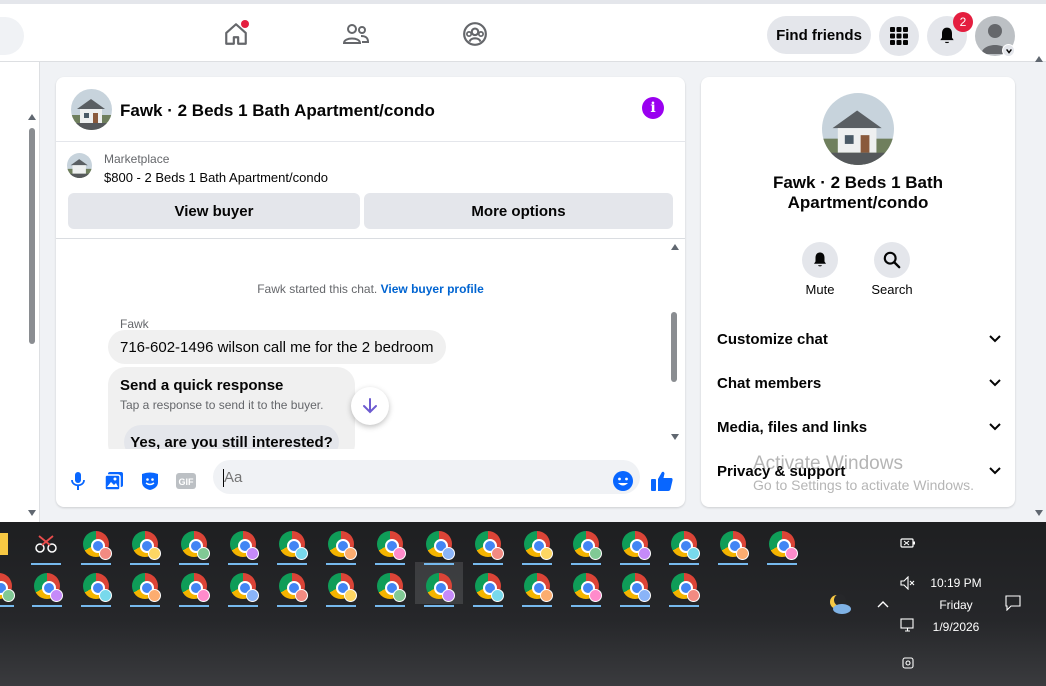  Describe the element at coordinates (908, 583) in the screenshot. I see `volume-muted-icon` at that location.